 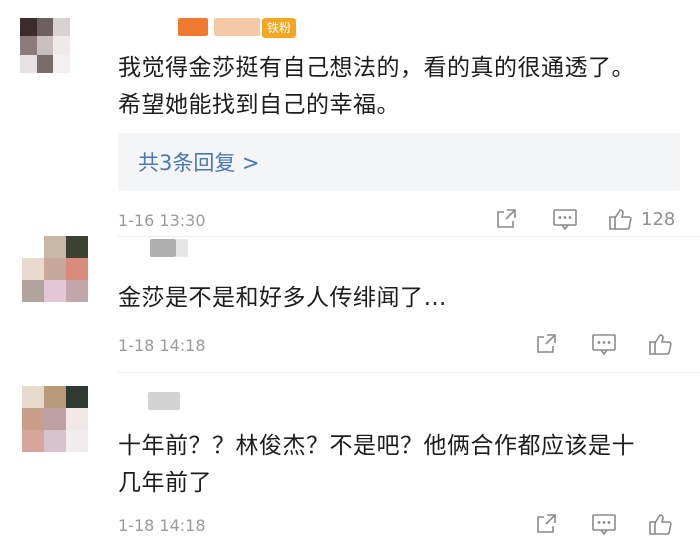 What do you see at coordinates (399, 162) in the screenshot?
I see `replies-box: 共3条回复 >` at bounding box center [399, 162].